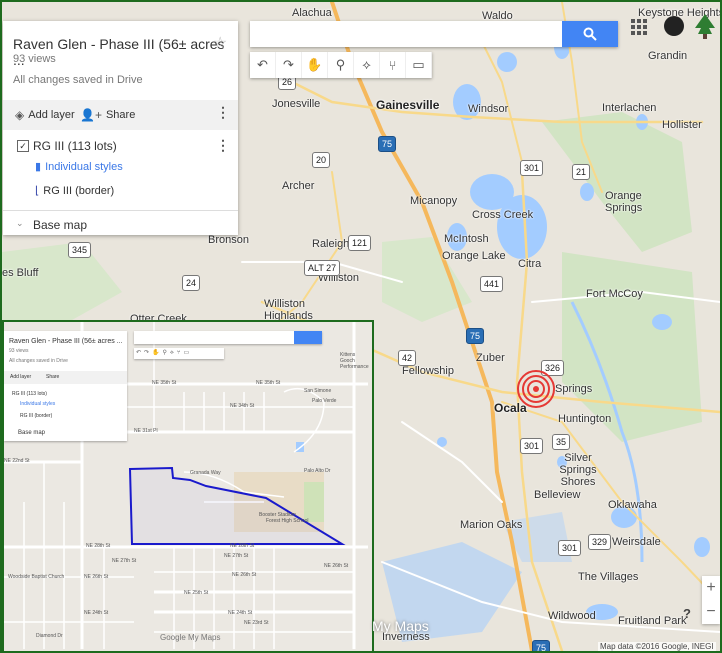 The width and height of the screenshot is (722, 653). Describe the element at coordinates (289, 65) in the screenshot. I see `redo-icon: ↷` at that location.